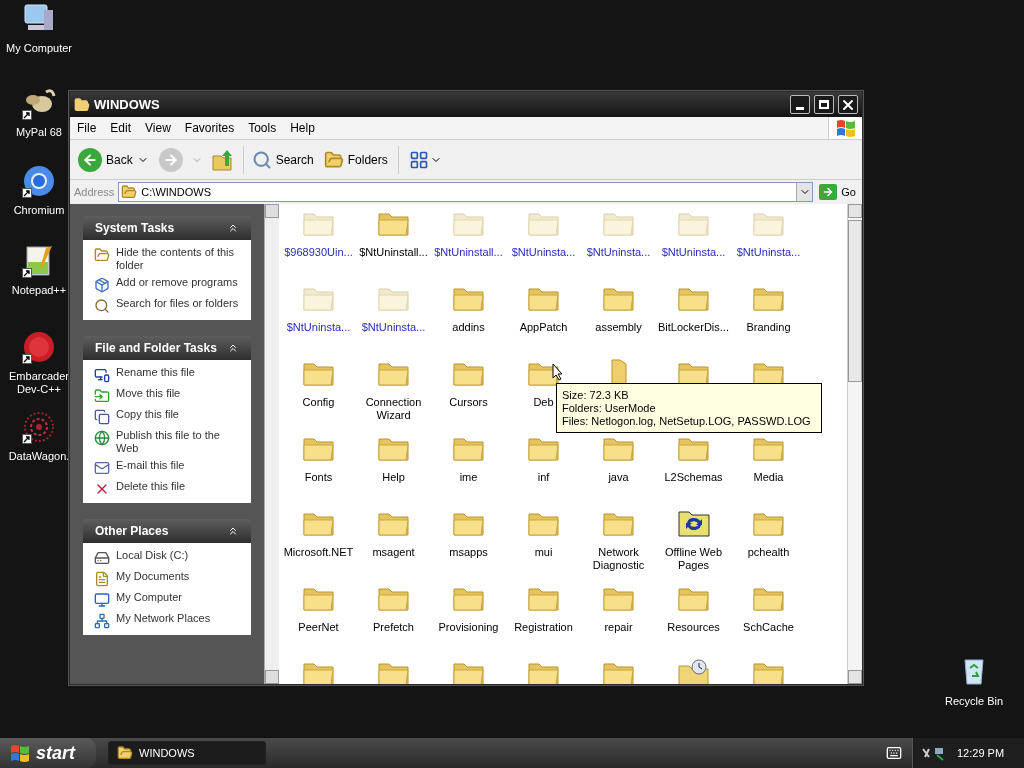  Describe the element at coordinates (768, 477) in the screenshot. I see `folder-label: Media` at that location.